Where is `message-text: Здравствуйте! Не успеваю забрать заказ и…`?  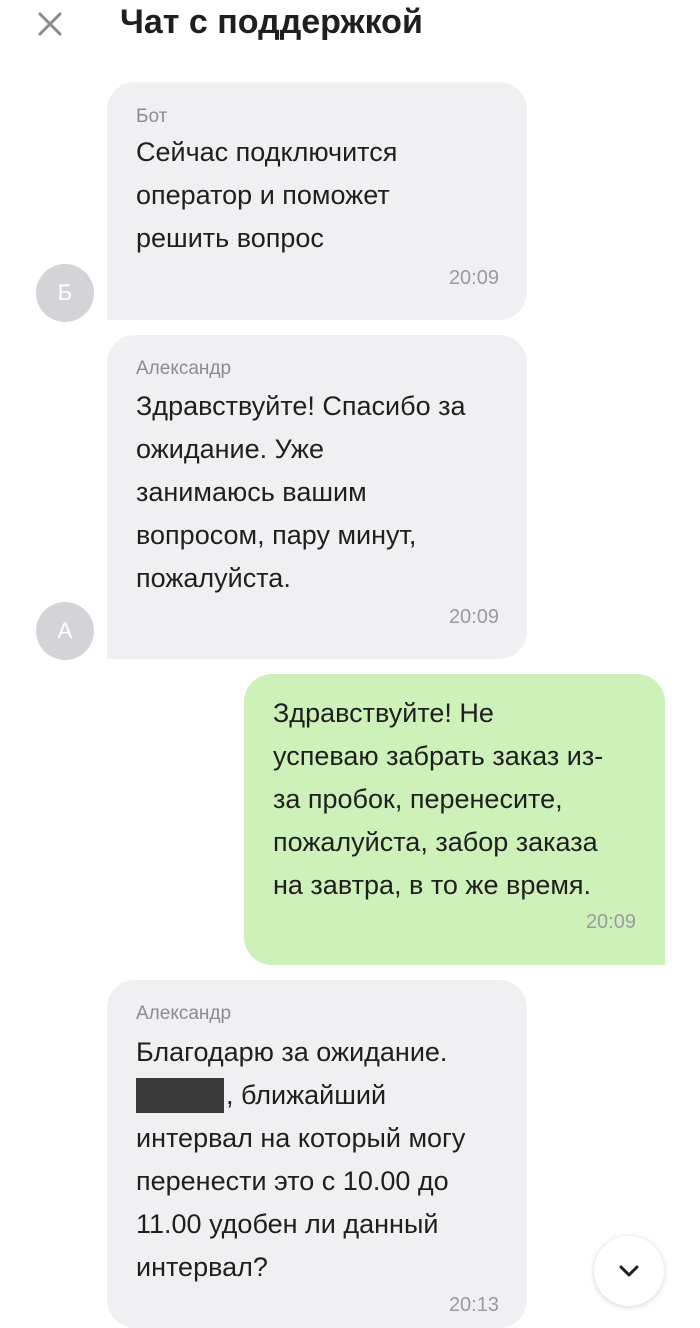
message-text: Здравствуйте! Не успеваю забрать заказ и… is located at coordinates (438, 799).